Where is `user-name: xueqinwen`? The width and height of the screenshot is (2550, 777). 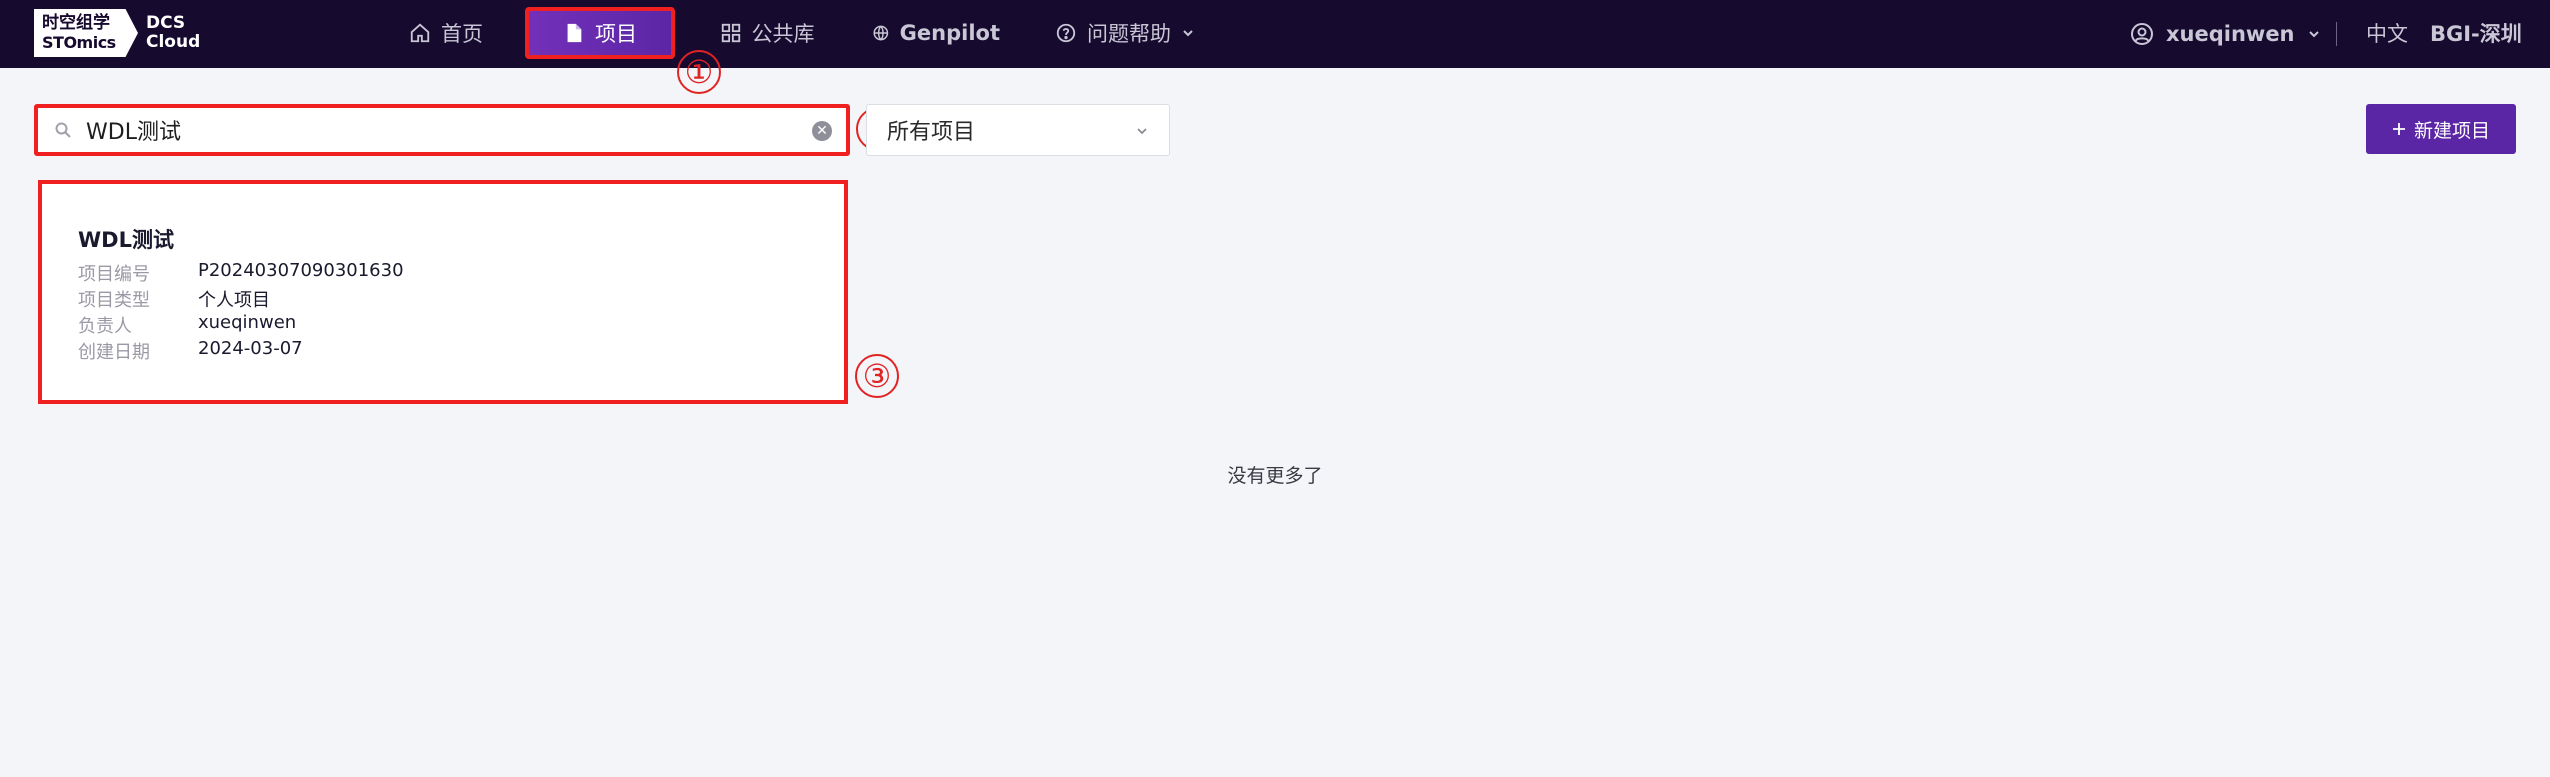 user-name: xueqinwen is located at coordinates (2230, 34).